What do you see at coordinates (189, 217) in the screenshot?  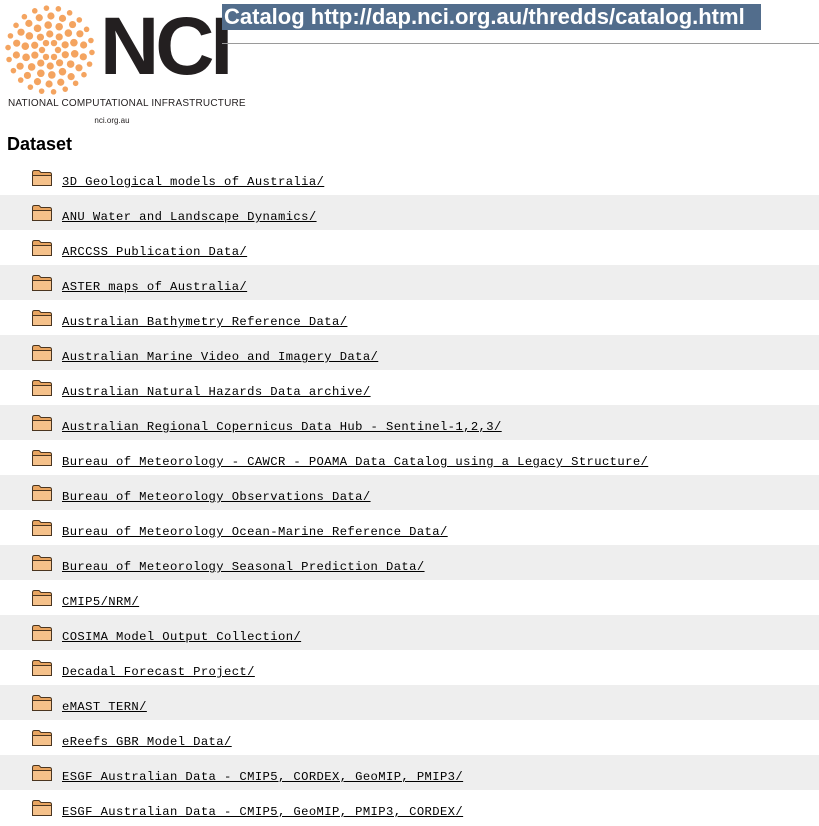 I see `dataset-link: ANU Water and Landscape Dynamics/` at bounding box center [189, 217].